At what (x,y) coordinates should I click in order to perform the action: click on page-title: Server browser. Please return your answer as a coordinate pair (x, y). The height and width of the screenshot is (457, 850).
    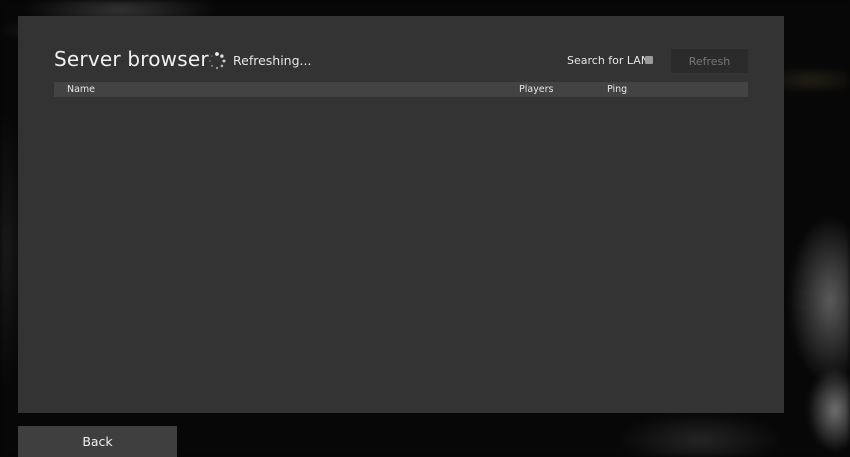
    Looking at the image, I should click on (131, 59).